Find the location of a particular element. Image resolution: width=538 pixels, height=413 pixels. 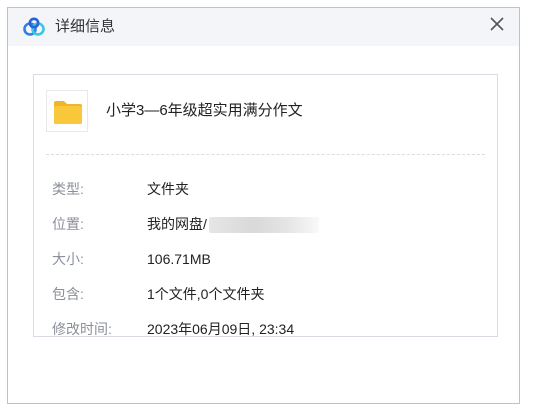

close-icon is located at coordinates (497, 24).